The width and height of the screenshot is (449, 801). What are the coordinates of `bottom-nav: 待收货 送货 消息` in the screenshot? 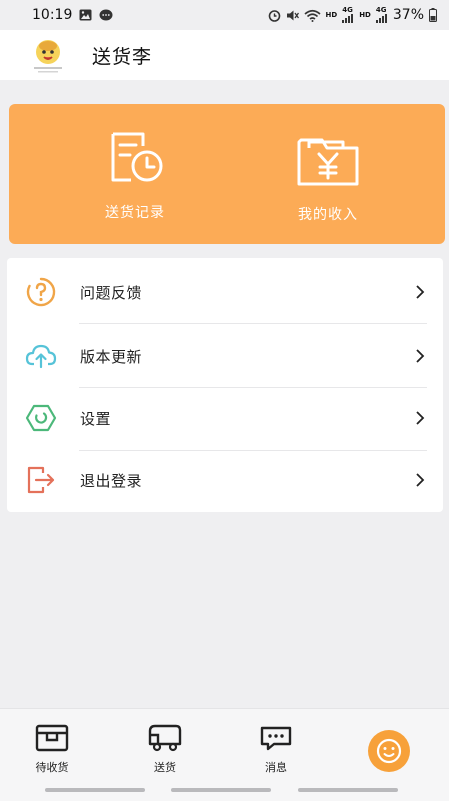 It's located at (224, 754).